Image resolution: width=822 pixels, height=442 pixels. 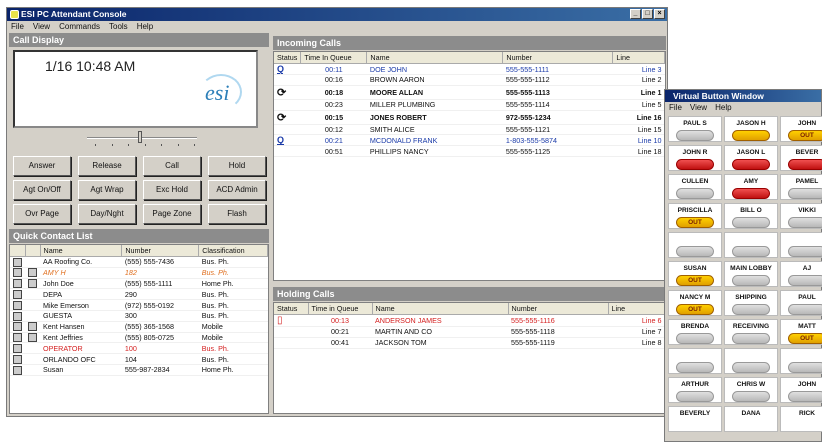 I want to click on virtual-button: ARTHUR, so click(x=695, y=390).